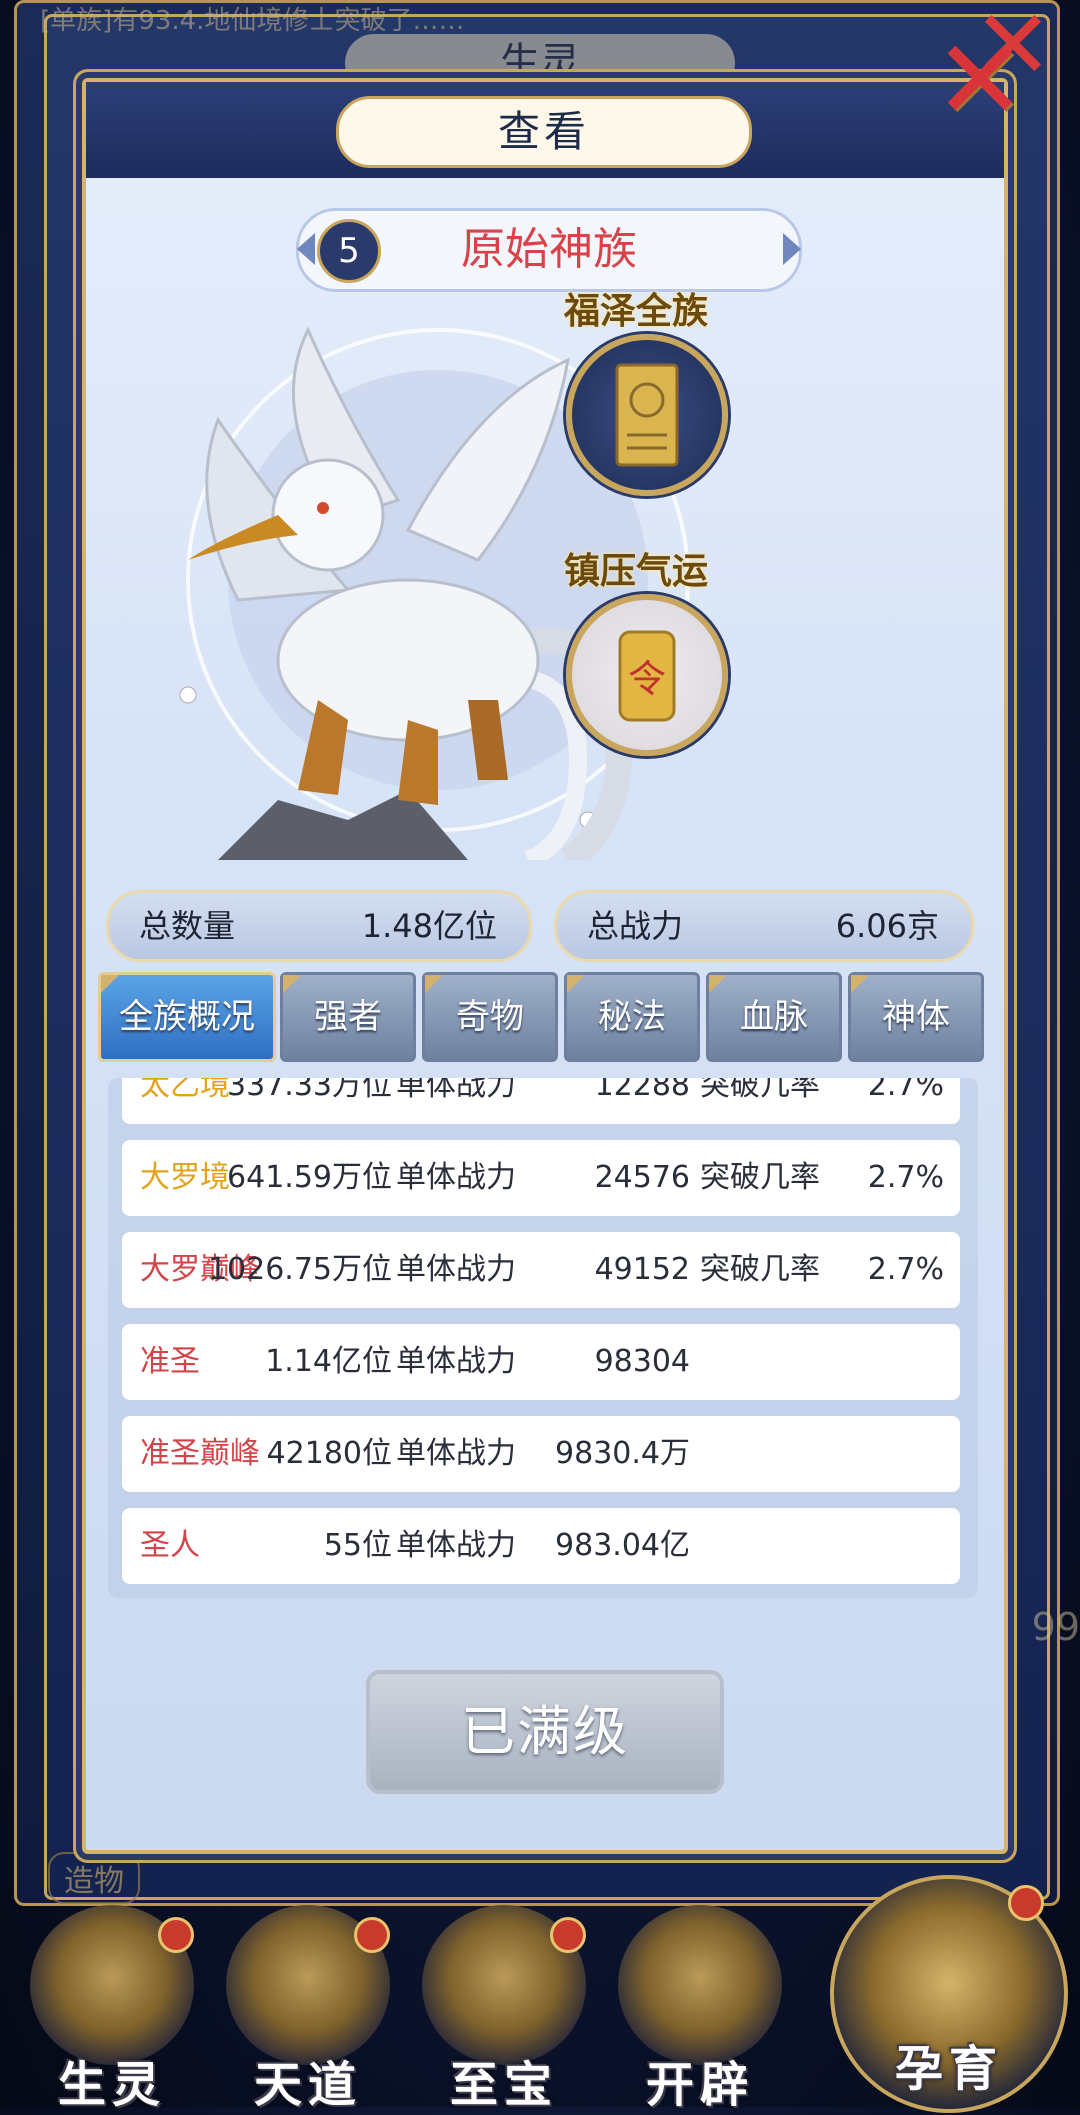 The image size is (1080, 2115). What do you see at coordinates (111, 2085) in the screenshot?
I see `nav-label: 生灵` at bounding box center [111, 2085].